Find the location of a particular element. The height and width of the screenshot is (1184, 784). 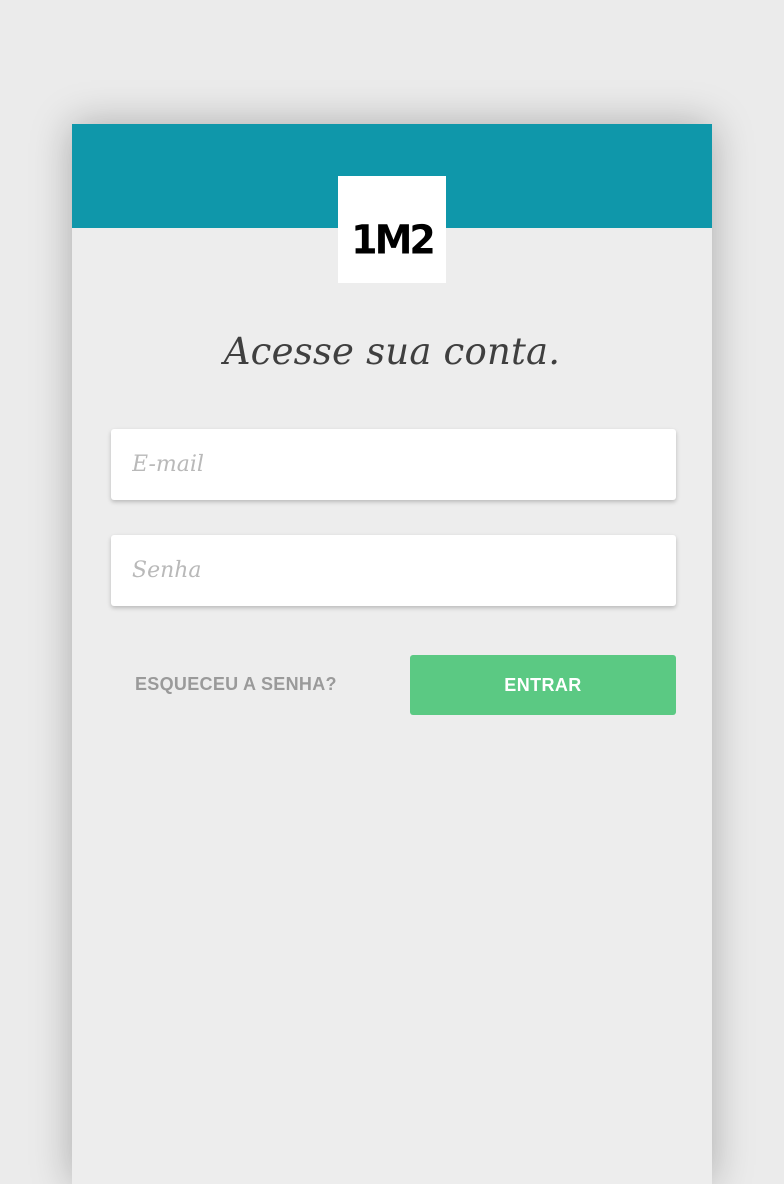

logo-text: 1M2 is located at coordinates (393, 239).